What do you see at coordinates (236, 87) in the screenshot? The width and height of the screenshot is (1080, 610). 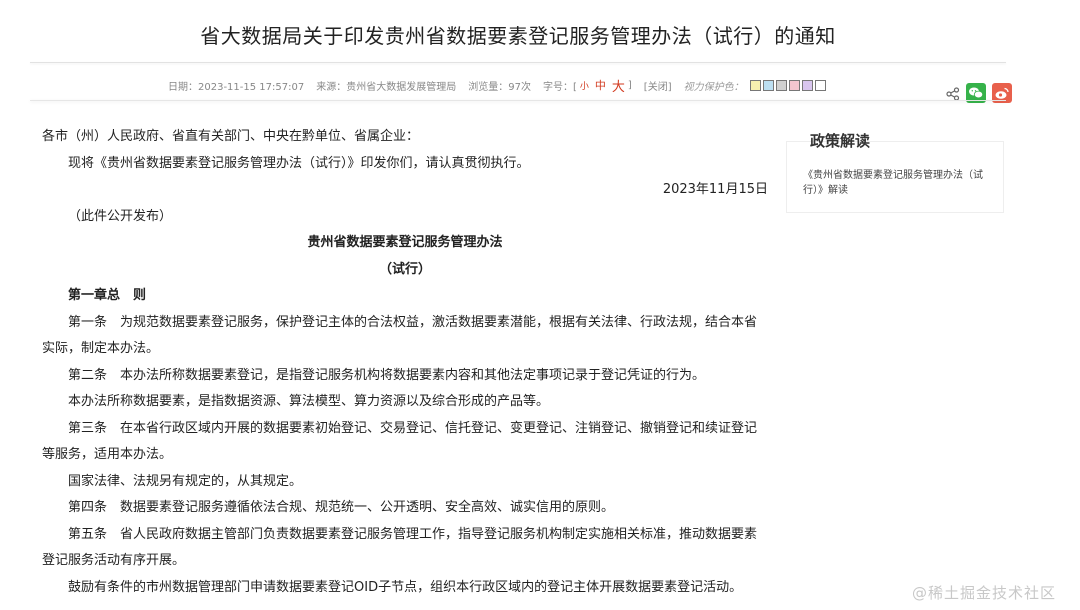 I see `publish-date: 日期：2023-11-15 17:57:07` at bounding box center [236, 87].